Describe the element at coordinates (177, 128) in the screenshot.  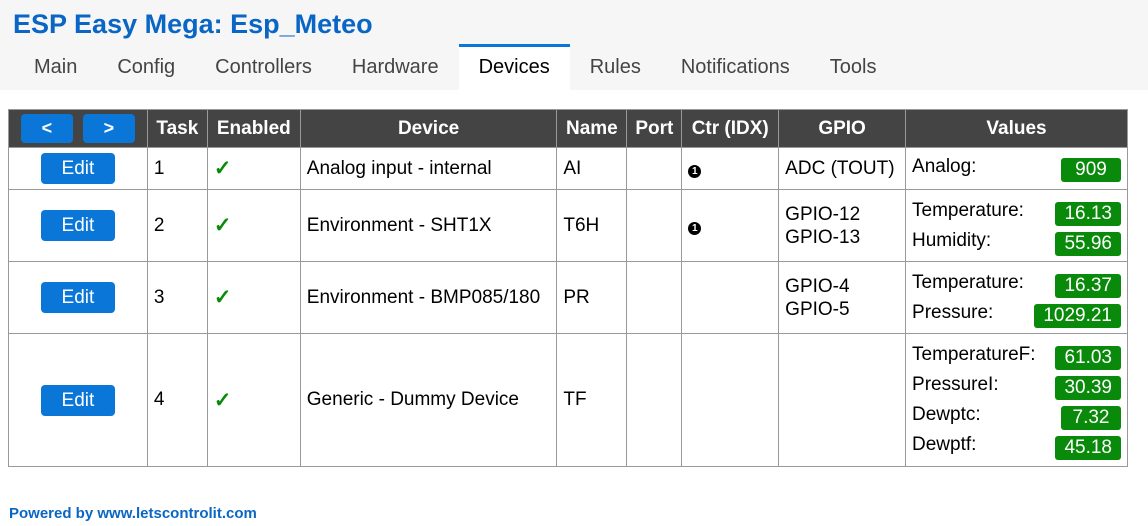
I see `header-task: Task` at that location.